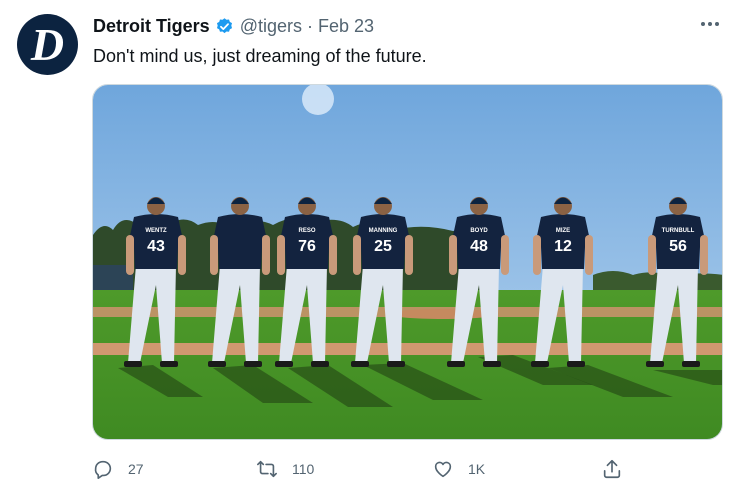 This screenshot has width=741, height=496. I want to click on player-figure: BOYD 48, so click(478, 282).